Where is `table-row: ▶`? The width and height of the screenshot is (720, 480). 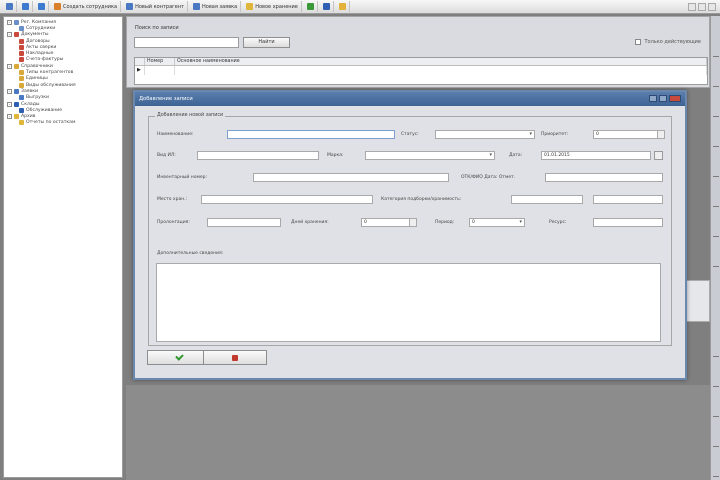 table-row: ▶ is located at coordinates (421, 70).